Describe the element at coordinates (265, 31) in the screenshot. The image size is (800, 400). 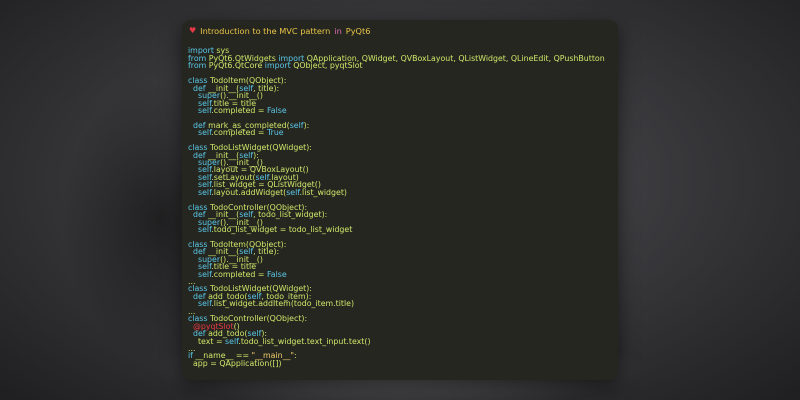
I see `window-title: Introduction to the MVC pattern` at that location.